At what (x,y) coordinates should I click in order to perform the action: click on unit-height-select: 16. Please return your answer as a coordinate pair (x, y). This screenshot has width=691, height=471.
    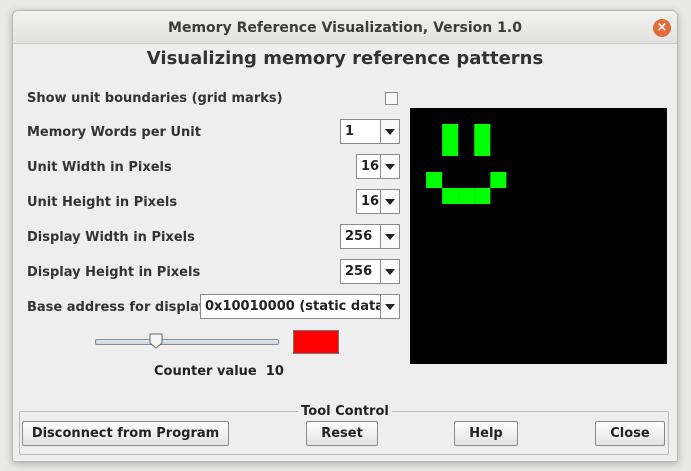
    Looking at the image, I should click on (378, 201).